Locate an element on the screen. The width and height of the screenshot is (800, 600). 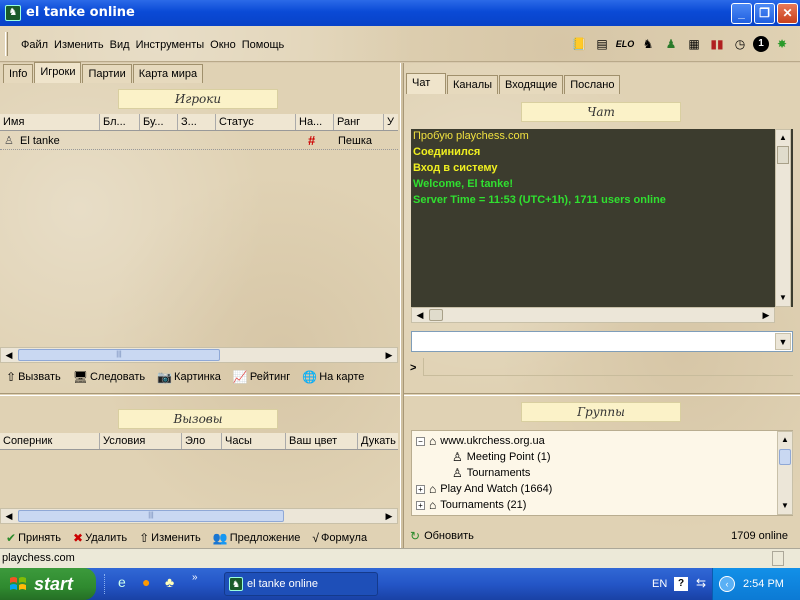
chevron-left-icon: ‹ is located at coordinates (727, 584).